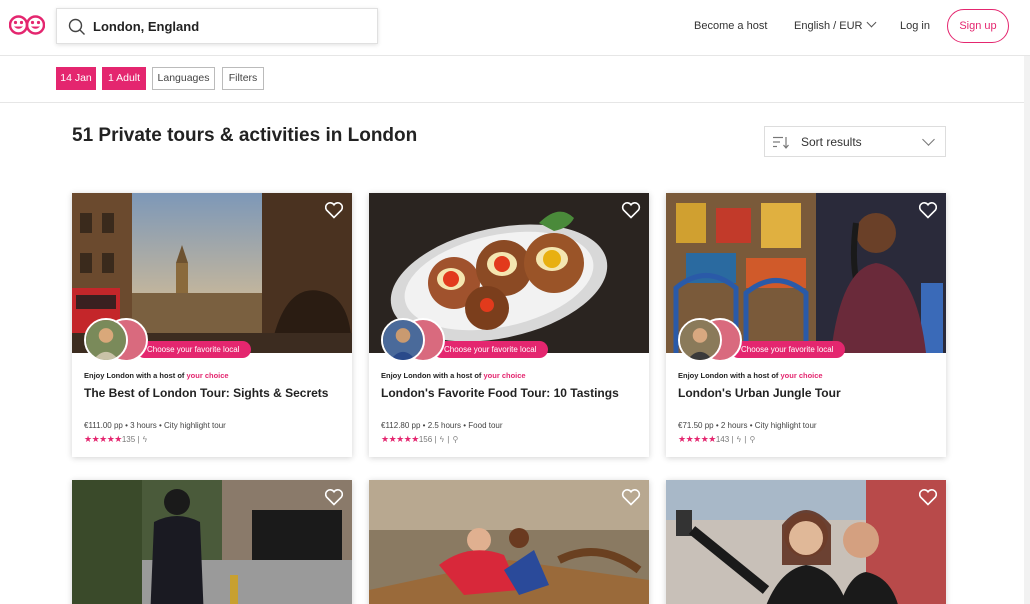 Image resolution: width=1030 pixels, height=604 pixels. I want to click on page-scrollbar, so click(1027, 330).